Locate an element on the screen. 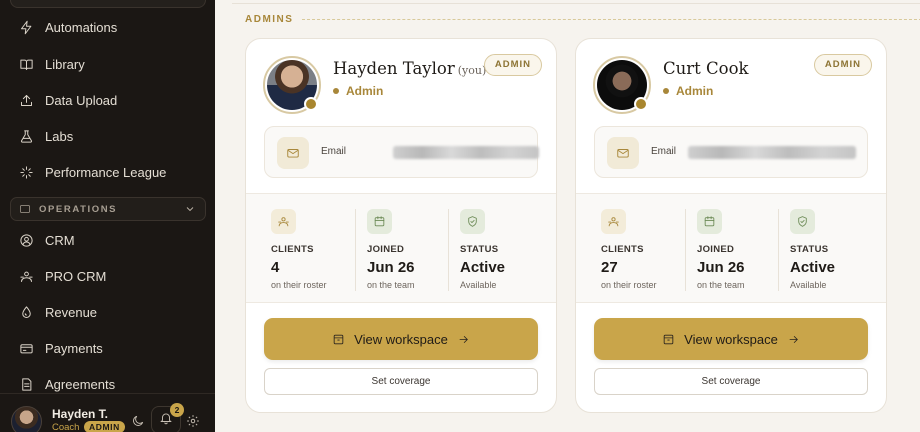 Image resolution: width=920 pixels, height=432 pixels. user-name: Hayden T. is located at coordinates (80, 414).